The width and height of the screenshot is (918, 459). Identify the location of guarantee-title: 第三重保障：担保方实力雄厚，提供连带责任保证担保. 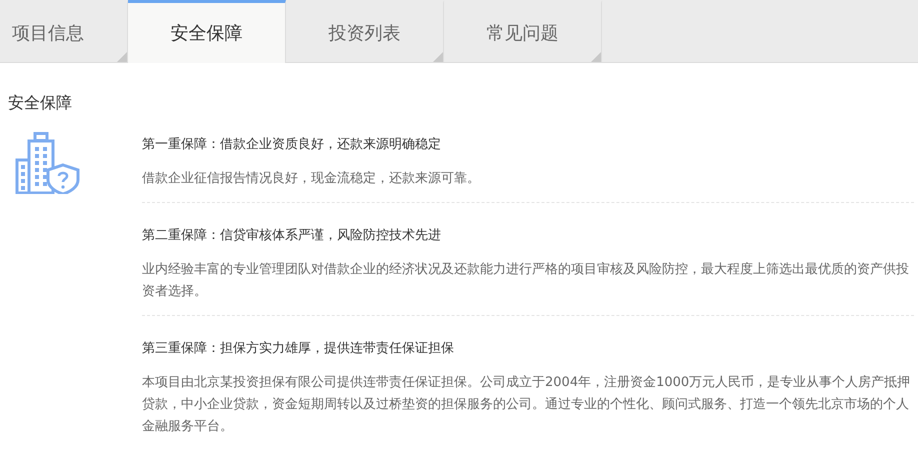
(298, 349).